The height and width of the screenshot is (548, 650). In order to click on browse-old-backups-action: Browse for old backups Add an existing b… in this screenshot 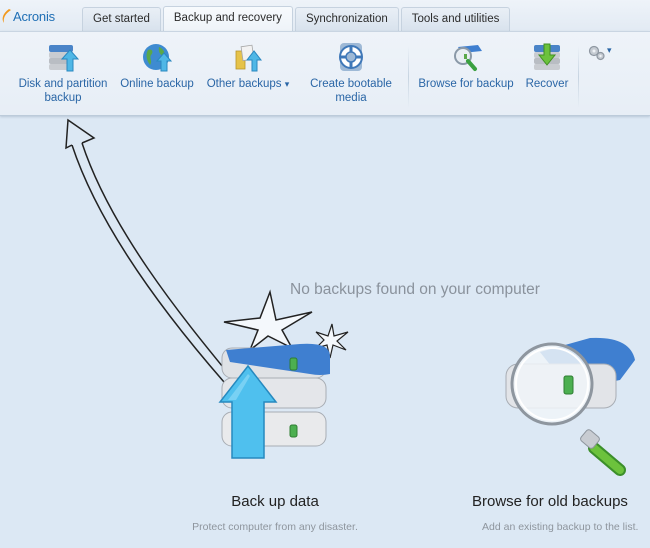, I will do `click(560, 435)`.